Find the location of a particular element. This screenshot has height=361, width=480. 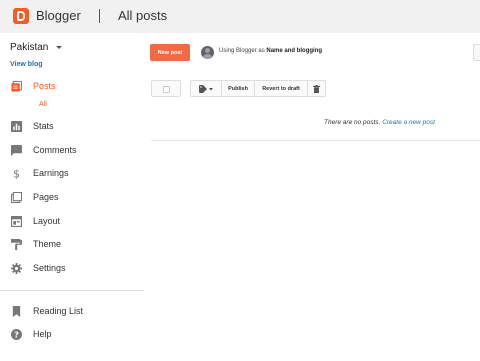

sidebar-item-label: Layout is located at coordinates (47, 221).